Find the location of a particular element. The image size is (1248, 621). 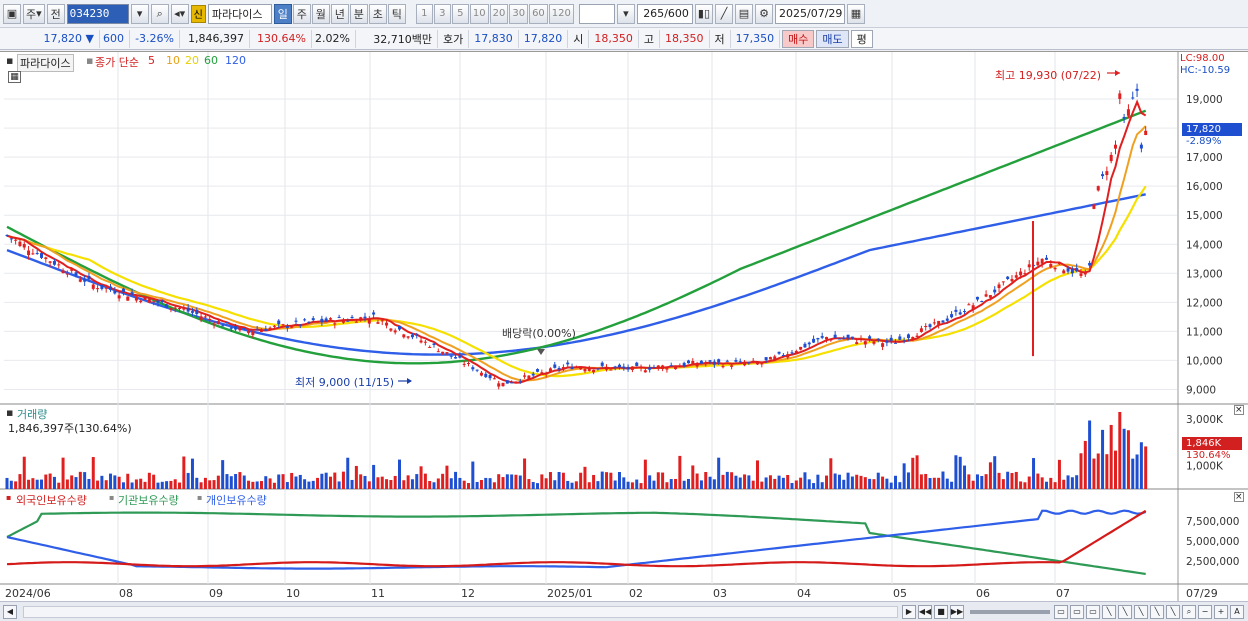

draw-icon-3: ╲ is located at coordinates (1141, 611).